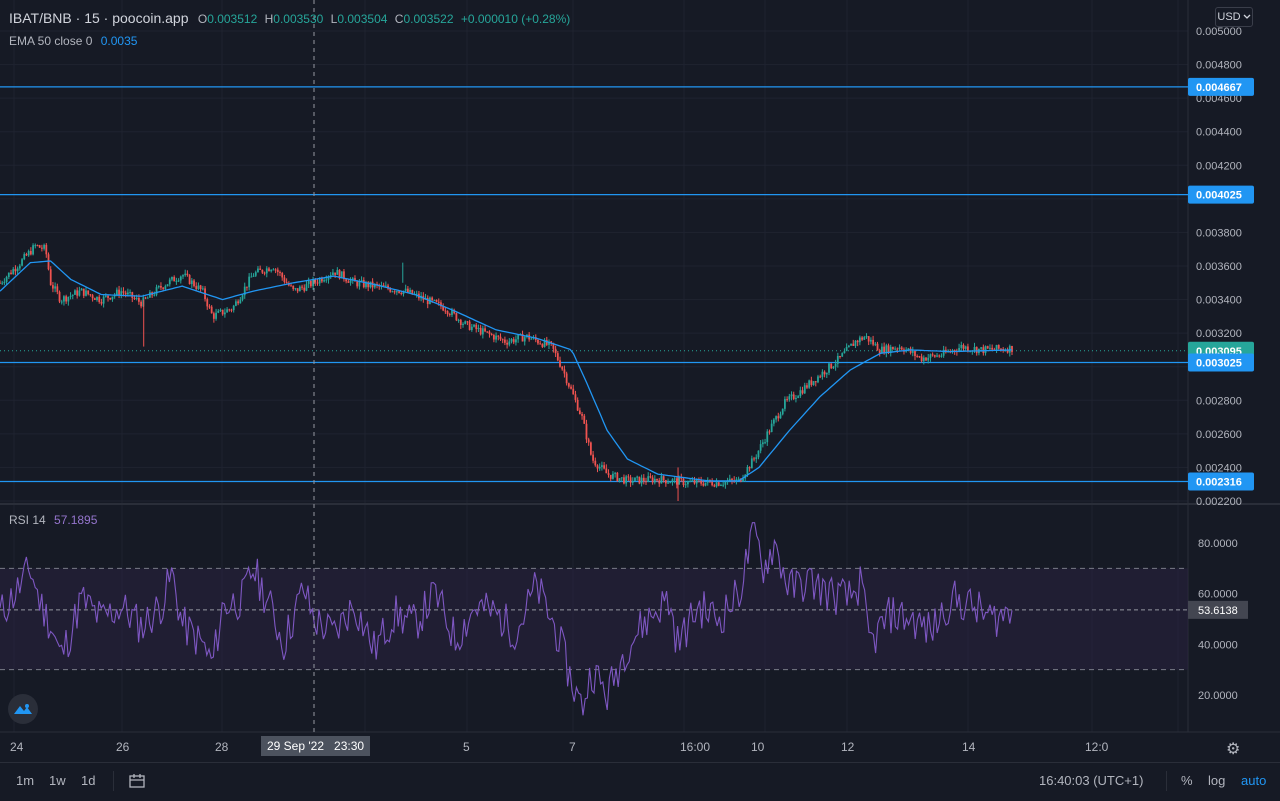 This screenshot has height=801, width=1280. Describe the element at coordinates (76, 520) in the screenshot. I see `rsi-value: 57.1895` at that location.